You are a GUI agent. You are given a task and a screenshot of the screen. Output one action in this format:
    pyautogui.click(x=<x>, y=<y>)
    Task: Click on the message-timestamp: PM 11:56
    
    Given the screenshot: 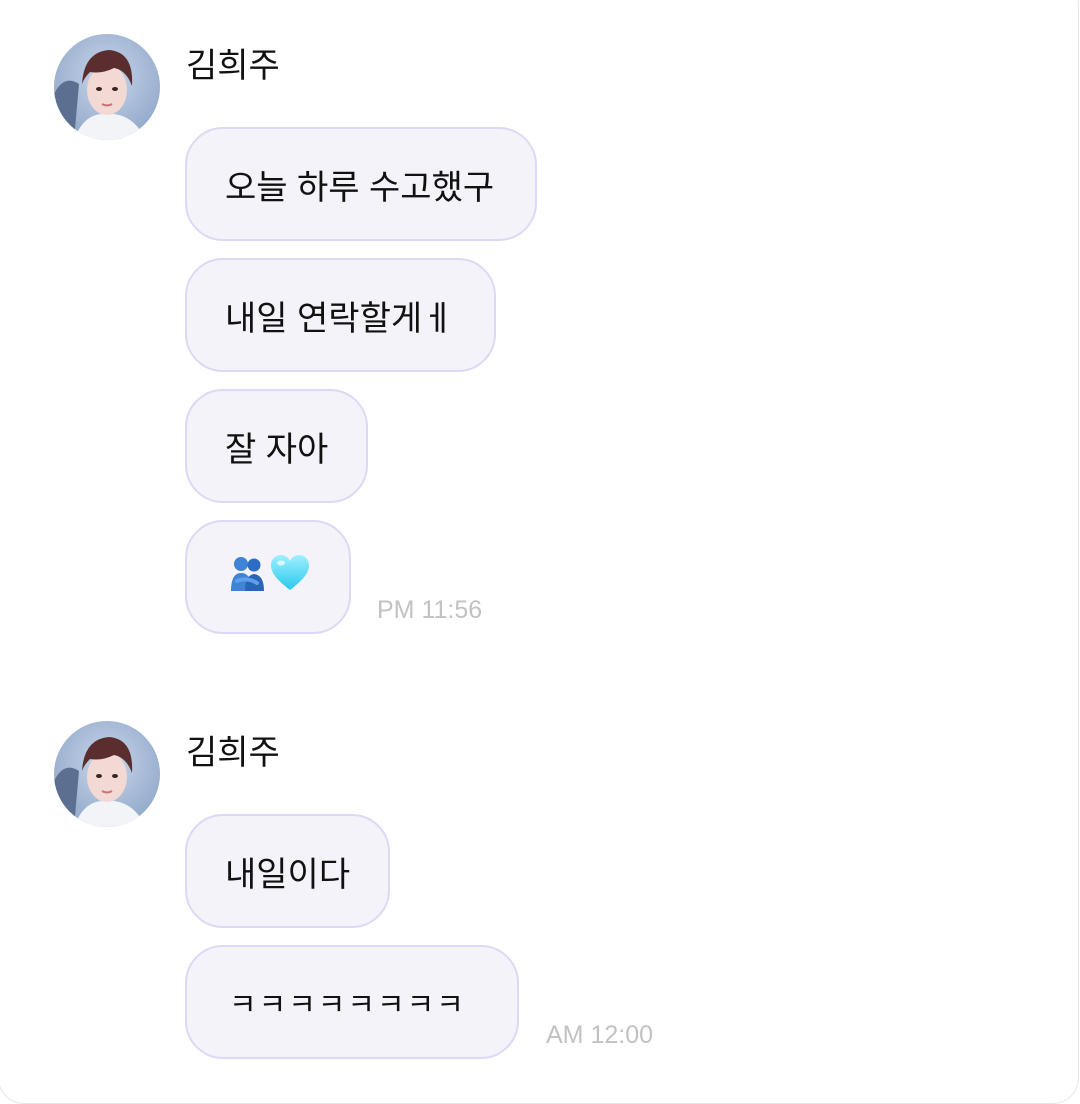 What is the action you would take?
    pyautogui.click(x=430, y=610)
    